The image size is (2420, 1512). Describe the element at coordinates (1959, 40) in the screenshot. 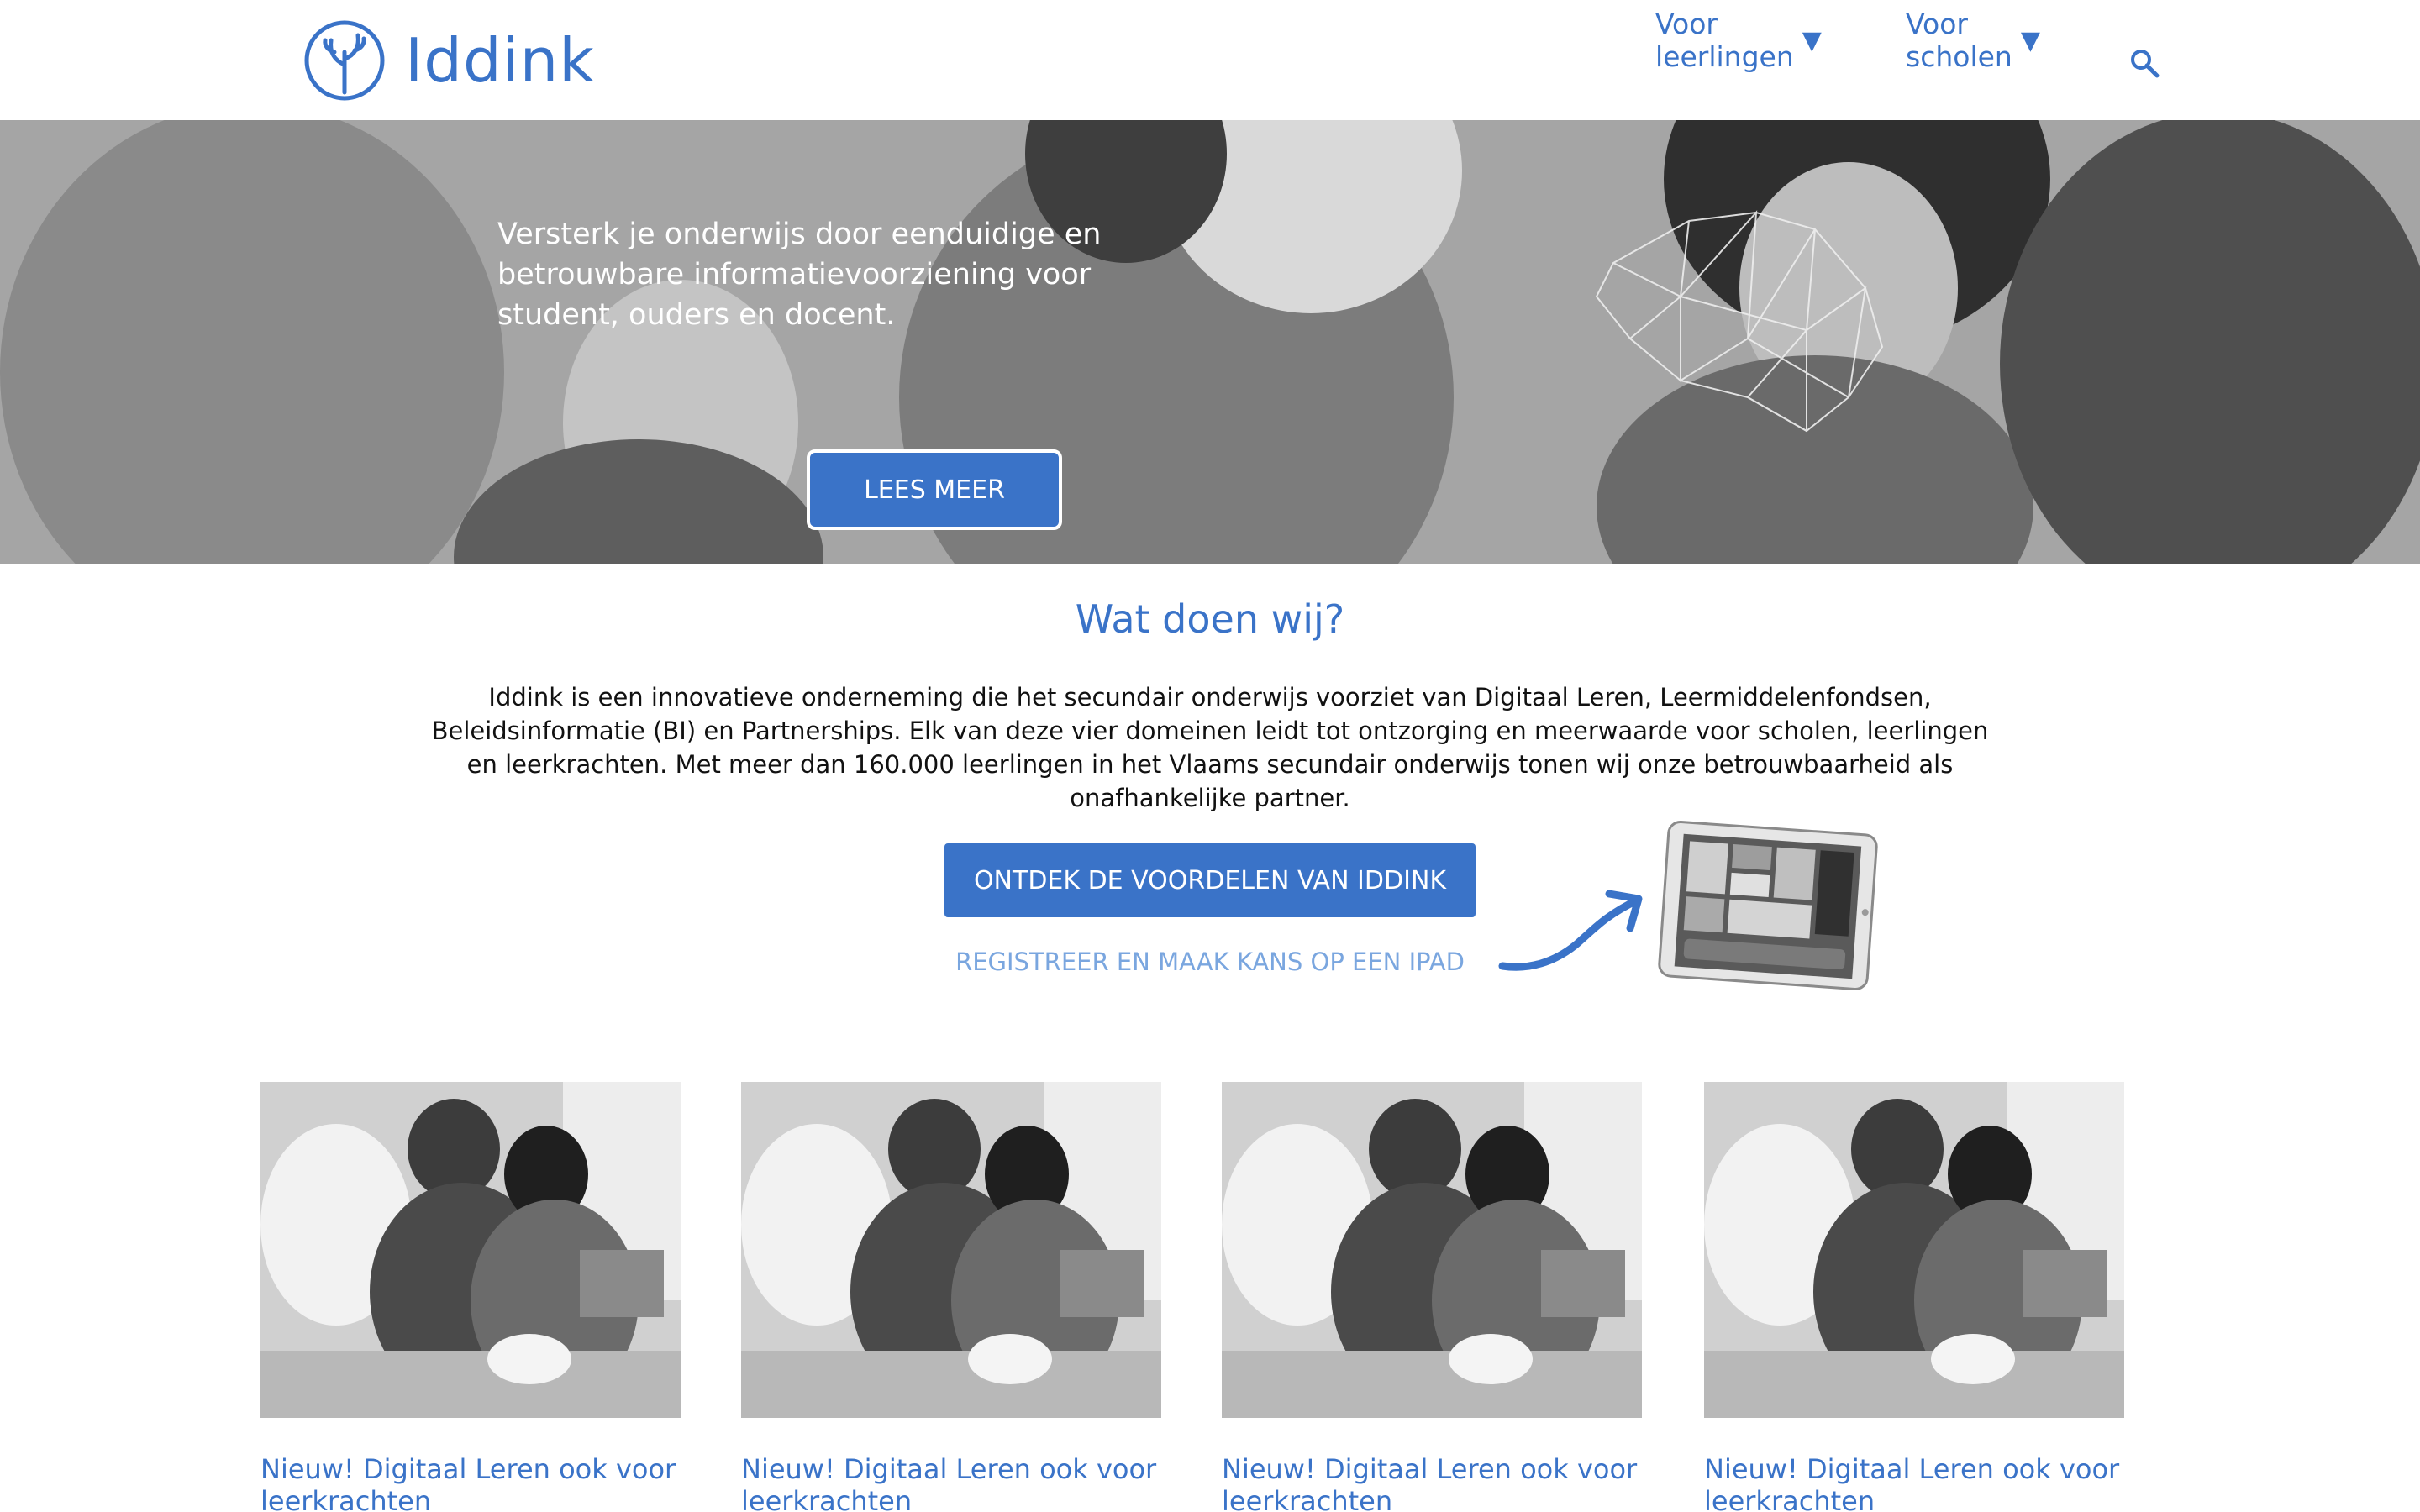

I see `nav-label: Voor scholen` at that location.